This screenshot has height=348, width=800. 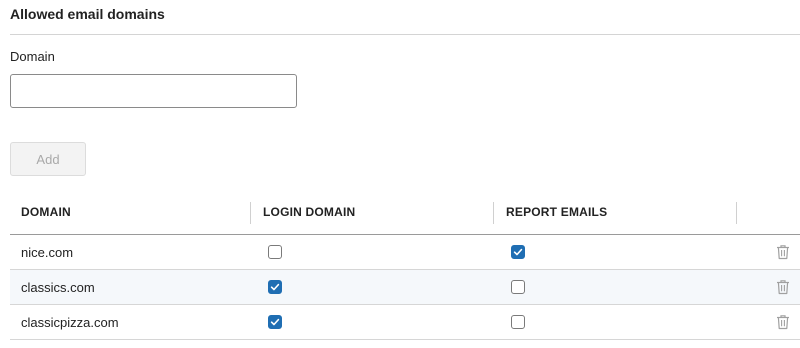 What do you see at coordinates (58, 287) in the screenshot?
I see `domain-cell: classics.com` at bounding box center [58, 287].